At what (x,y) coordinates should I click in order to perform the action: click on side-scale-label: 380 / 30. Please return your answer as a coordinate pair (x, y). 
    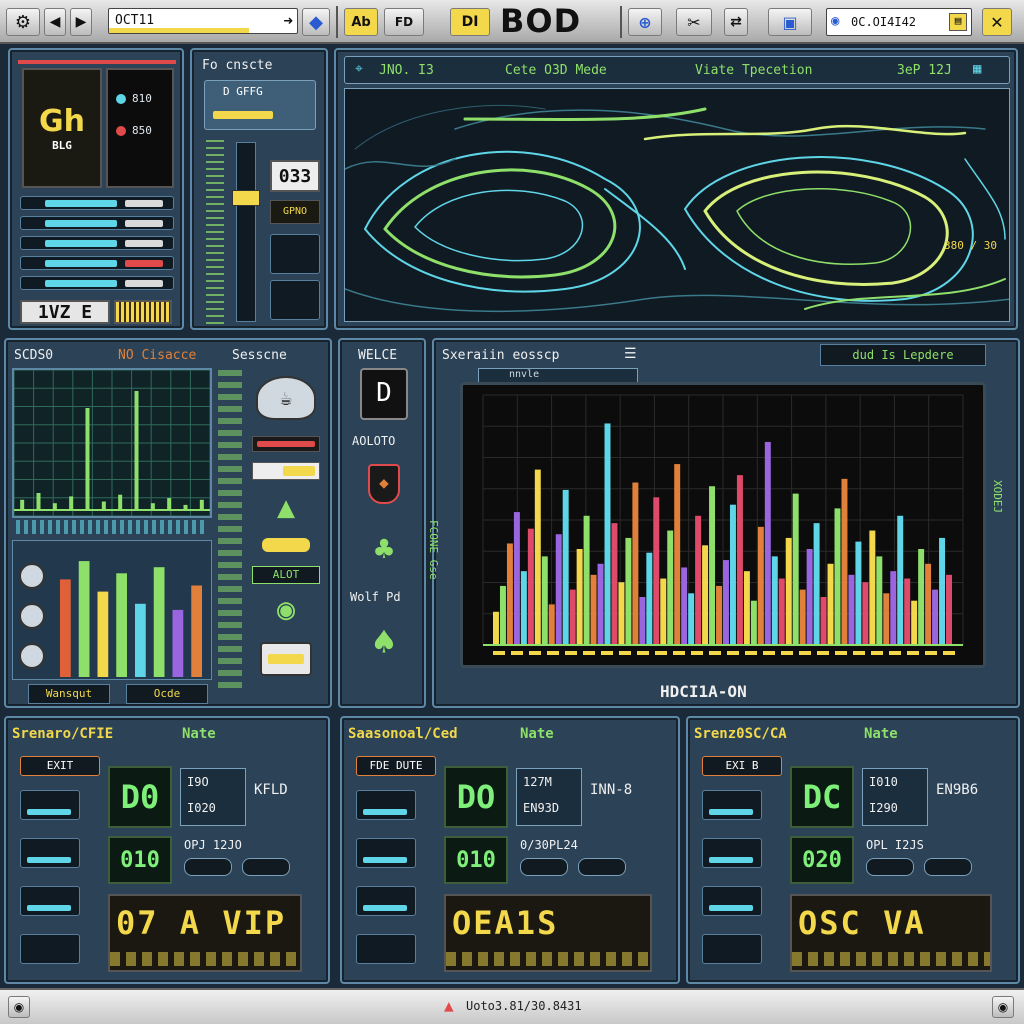
    Looking at the image, I should click on (970, 245).